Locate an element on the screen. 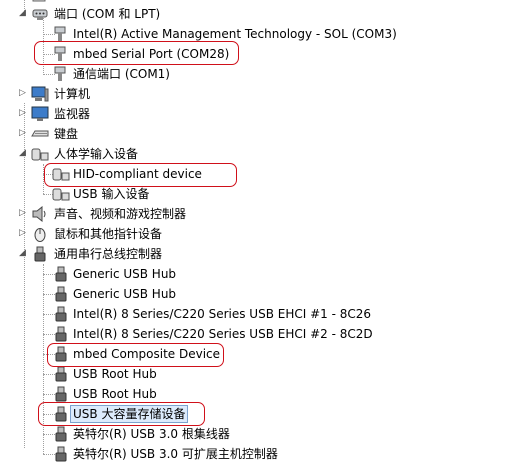 The width and height of the screenshot is (516, 467). tree-item-usb: 英特尔(R) USB 3.0 可扩展主机控制器 is located at coordinates (258, 454).